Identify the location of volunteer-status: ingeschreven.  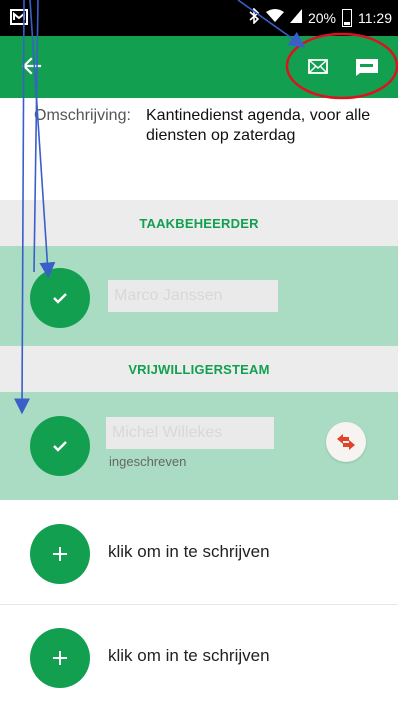
(148, 461).